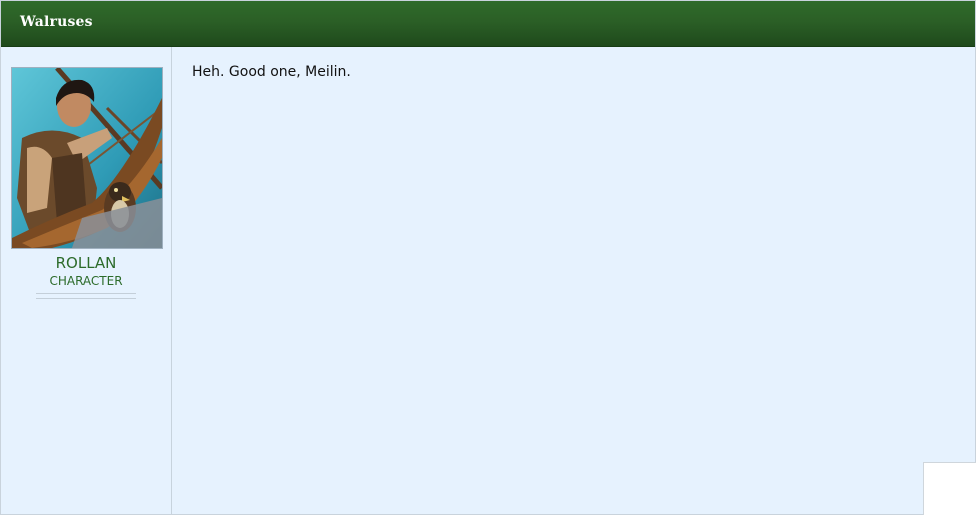  I want to click on author-rank: CHARACTER, so click(86, 281).